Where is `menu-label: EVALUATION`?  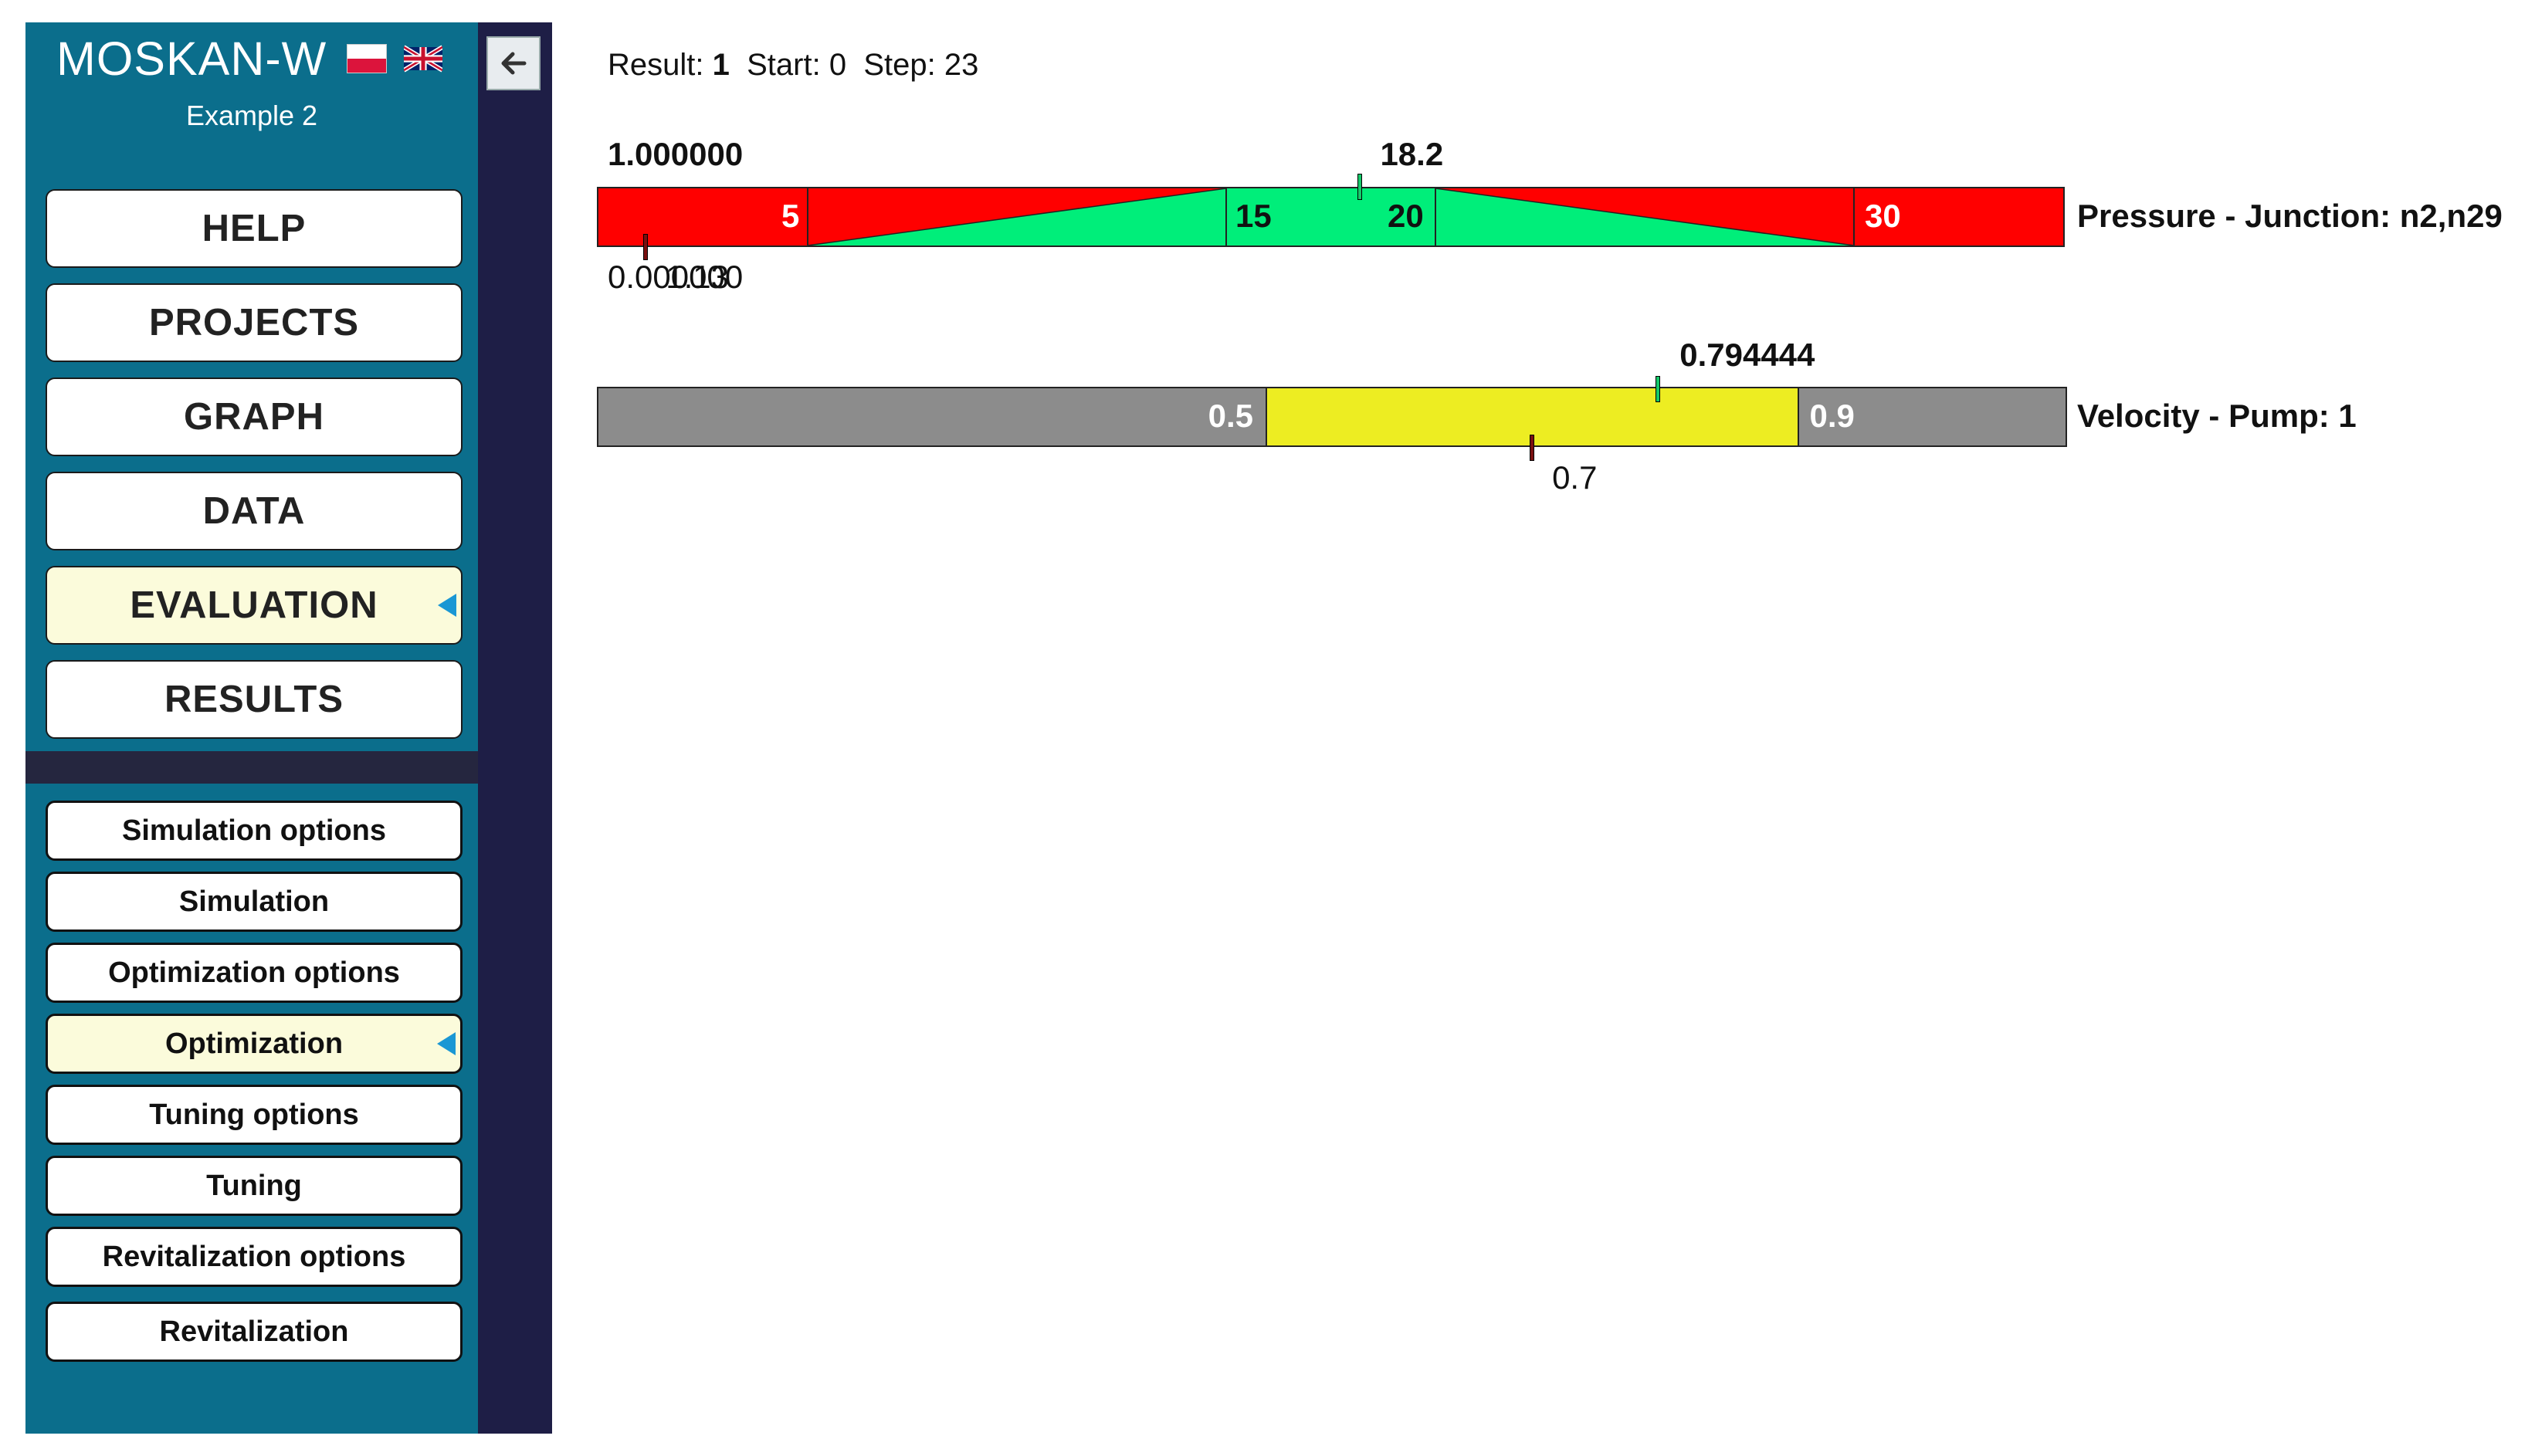 menu-label: EVALUATION is located at coordinates (254, 605).